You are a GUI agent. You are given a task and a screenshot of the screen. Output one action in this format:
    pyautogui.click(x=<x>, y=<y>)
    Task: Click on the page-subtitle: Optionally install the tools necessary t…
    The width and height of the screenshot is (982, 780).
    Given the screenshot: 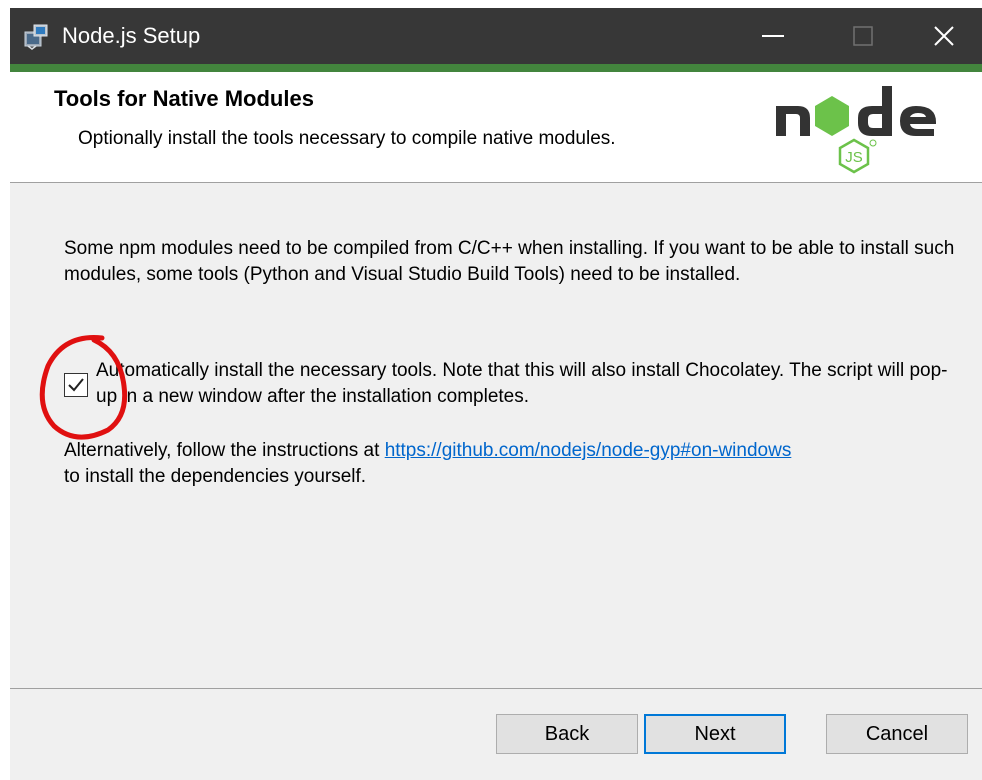 What is the action you would take?
    pyautogui.click(x=347, y=138)
    